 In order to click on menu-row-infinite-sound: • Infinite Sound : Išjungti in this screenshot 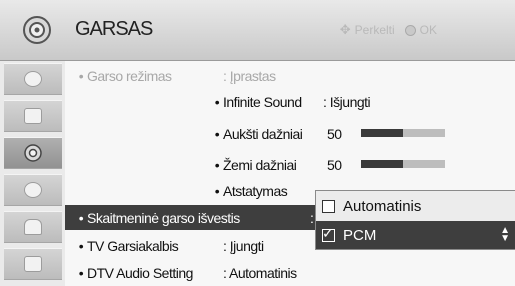, I will do `click(290, 101)`.